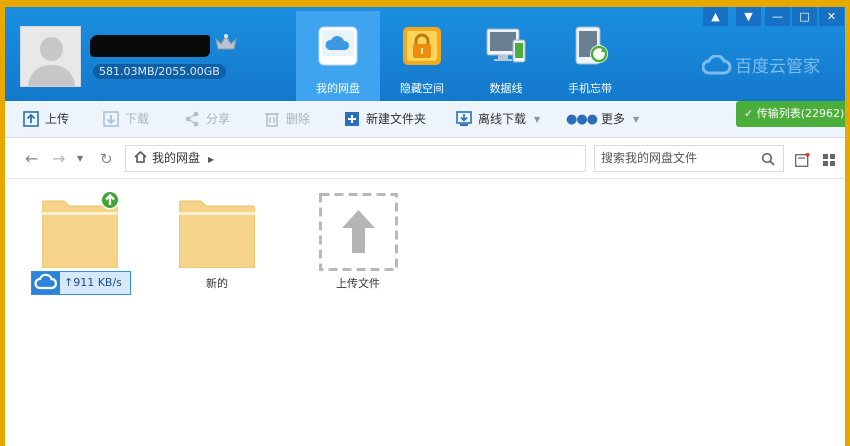 The image size is (850, 446). Describe the element at coordinates (506, 88) in the screenshot. I see `tab-label: 数据线` at that location.